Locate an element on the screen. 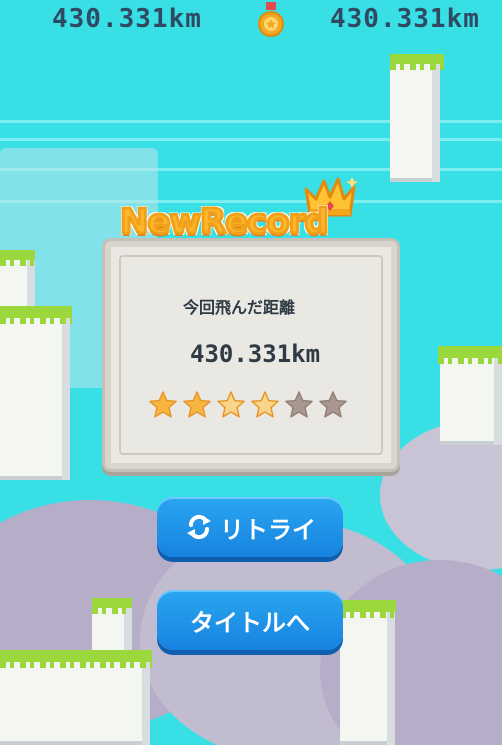 This screenshot has height=745, width=502. retry-button: リトライ is located at coordinates (250, 527).